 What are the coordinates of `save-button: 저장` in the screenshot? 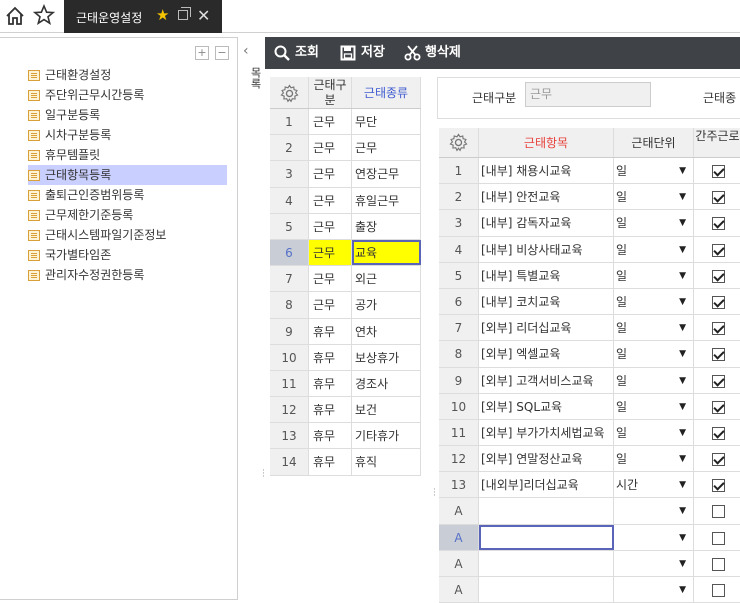 It's located at (362, 53).